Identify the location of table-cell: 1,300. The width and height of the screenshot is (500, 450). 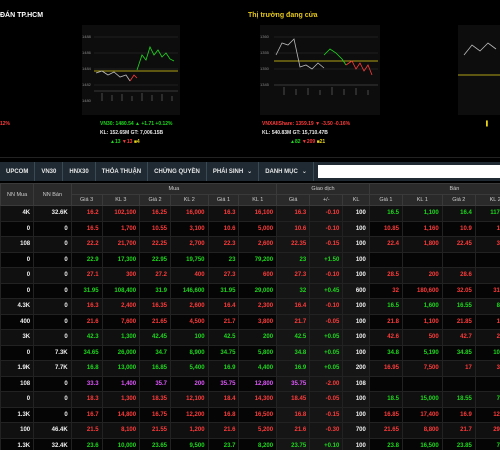
(121, 399).